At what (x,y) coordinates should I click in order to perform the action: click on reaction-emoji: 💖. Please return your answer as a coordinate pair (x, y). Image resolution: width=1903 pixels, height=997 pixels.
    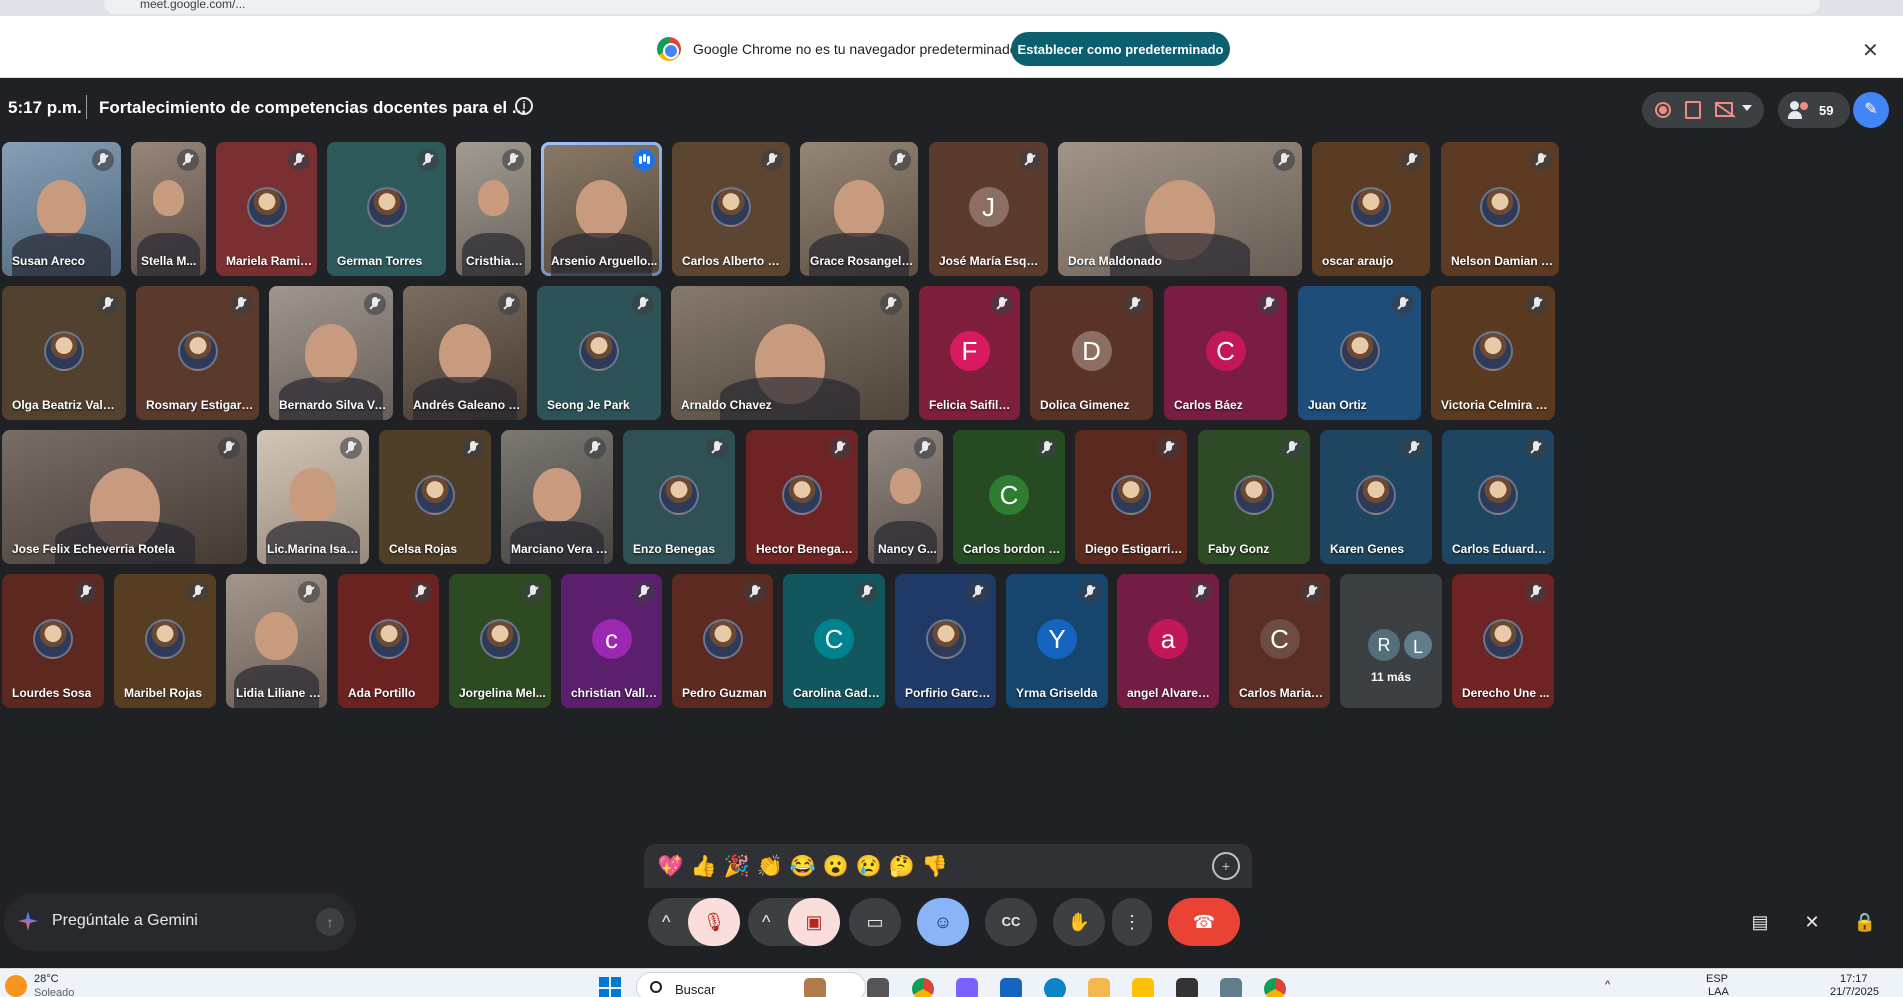
    Looking at the image, I should click on (671, 867).